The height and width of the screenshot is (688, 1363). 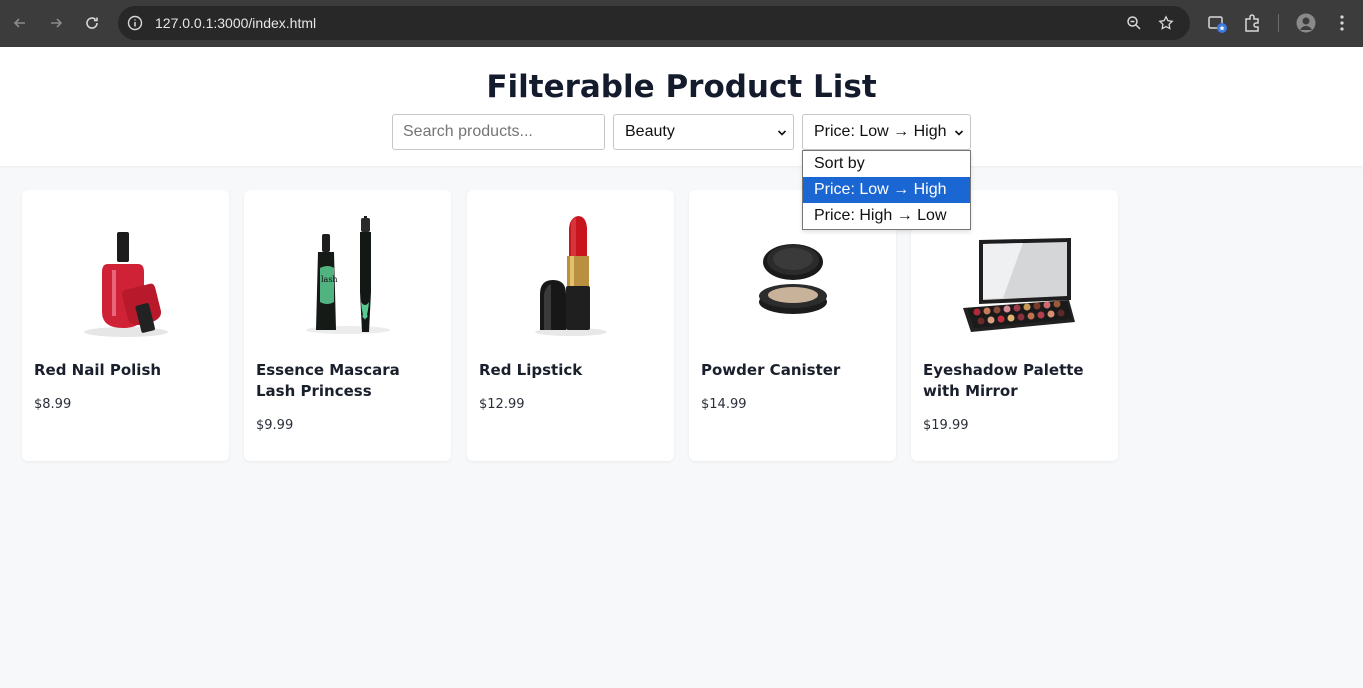 What do you see at coordinates (724, 404) in the screenshot?
I see `product-price: $14.99` at bounding box center [724, 404].